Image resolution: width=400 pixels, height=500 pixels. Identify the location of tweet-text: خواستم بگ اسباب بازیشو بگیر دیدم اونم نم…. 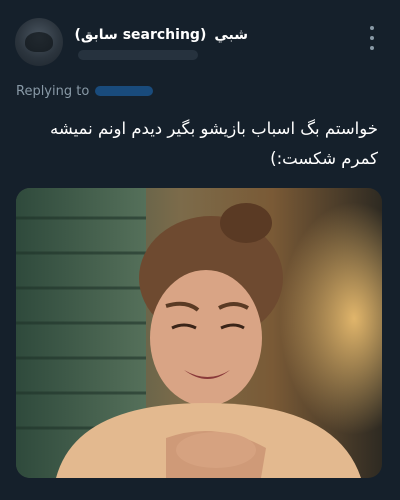
(214, 143).